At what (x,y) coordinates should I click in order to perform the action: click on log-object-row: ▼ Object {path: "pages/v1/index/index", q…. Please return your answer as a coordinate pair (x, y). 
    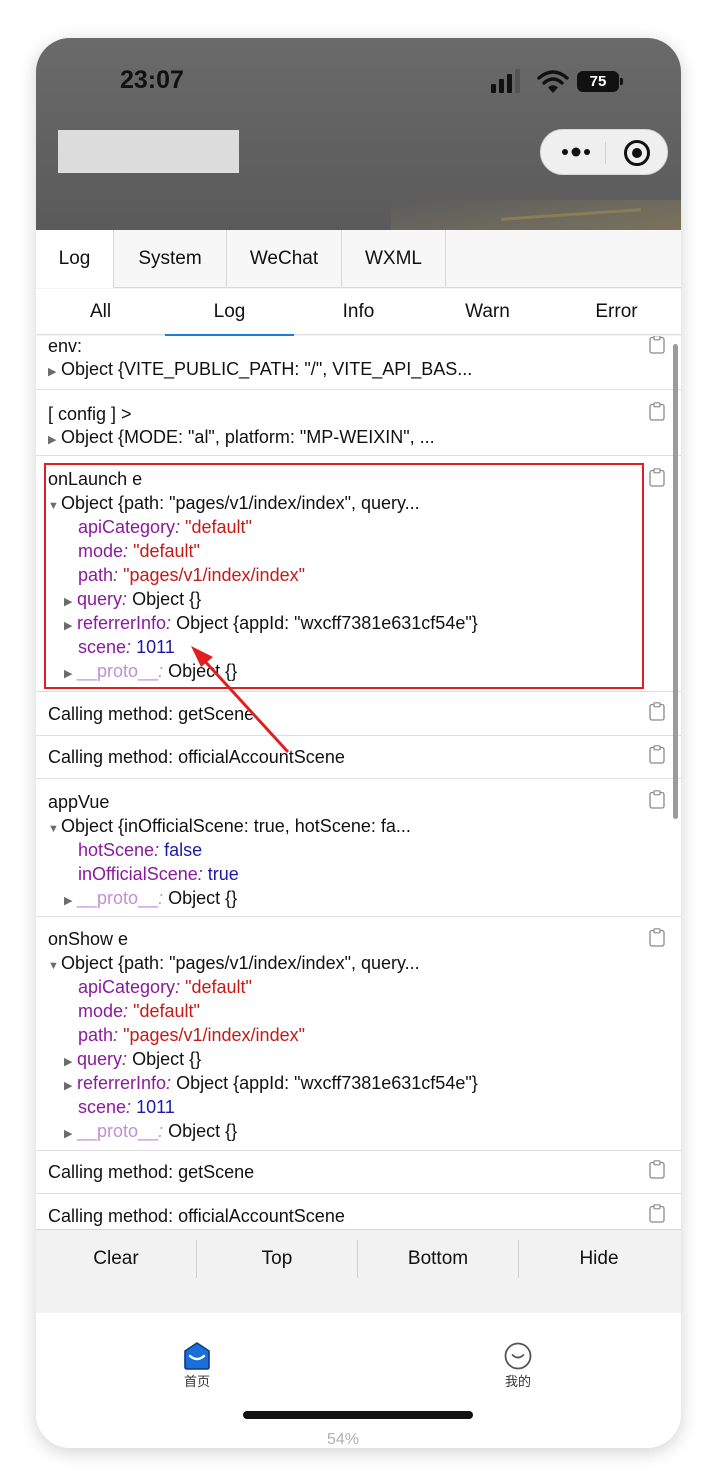
    Looking at the image, I should click on (234, 964).